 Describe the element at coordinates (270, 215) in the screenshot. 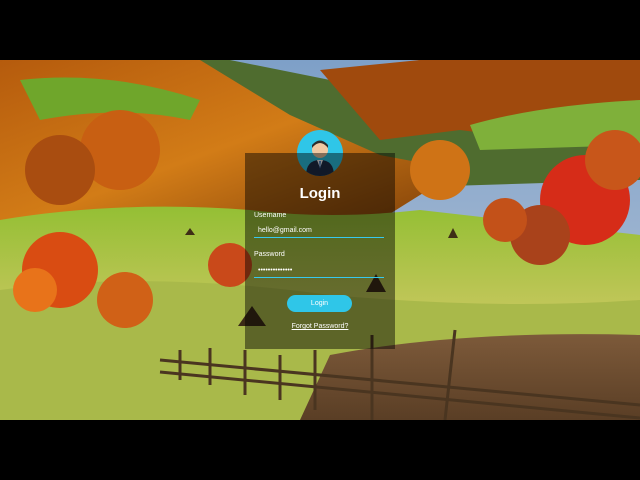

I see `username-label: Username` at that location.